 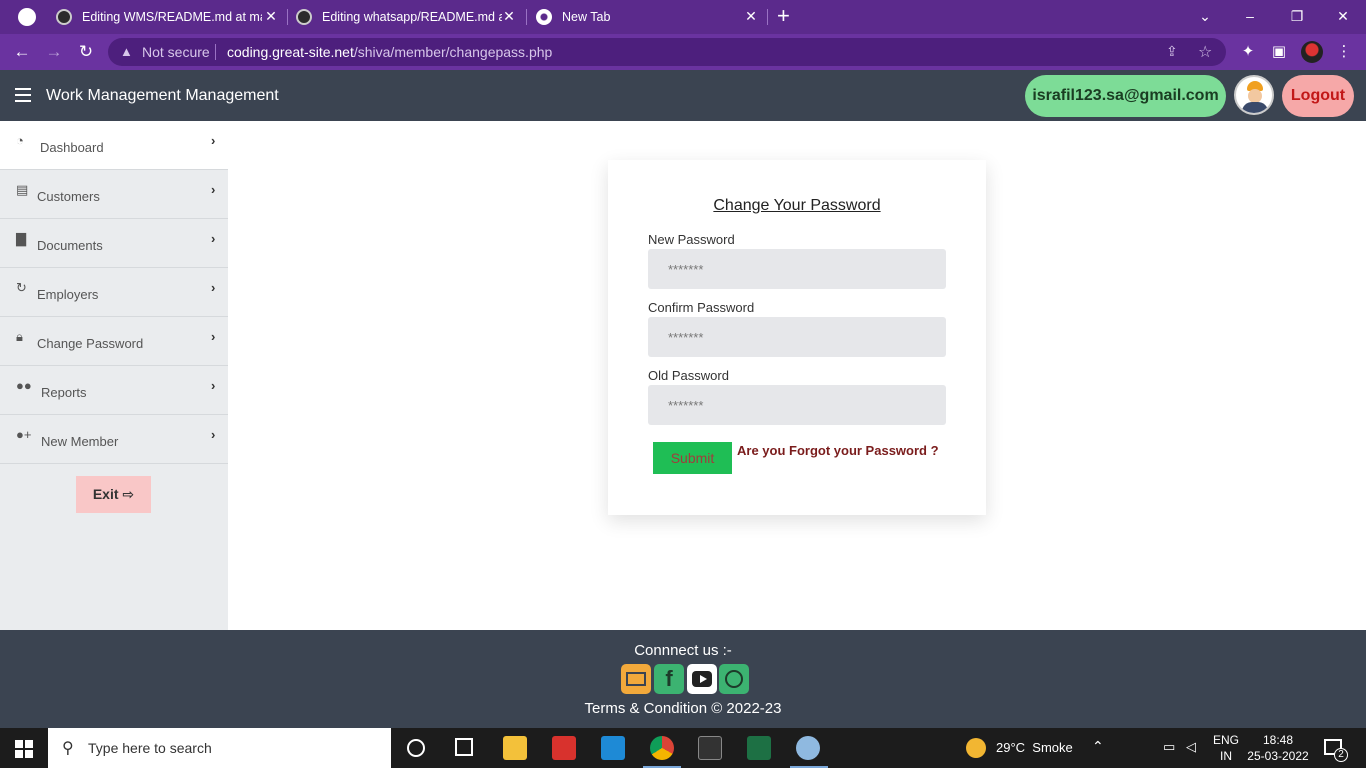 What do you see at coordinates (701, 307) in the screenshot?
I see `confirm-password-label: Confirm Password` at bounding box center [701, 307].